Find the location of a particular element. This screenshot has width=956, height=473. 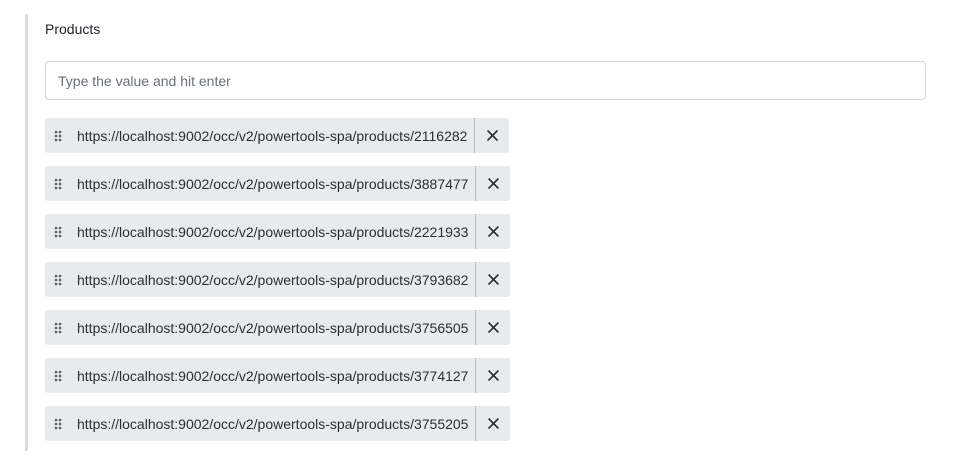

field-label: Products is located at coordinates (73, 29).